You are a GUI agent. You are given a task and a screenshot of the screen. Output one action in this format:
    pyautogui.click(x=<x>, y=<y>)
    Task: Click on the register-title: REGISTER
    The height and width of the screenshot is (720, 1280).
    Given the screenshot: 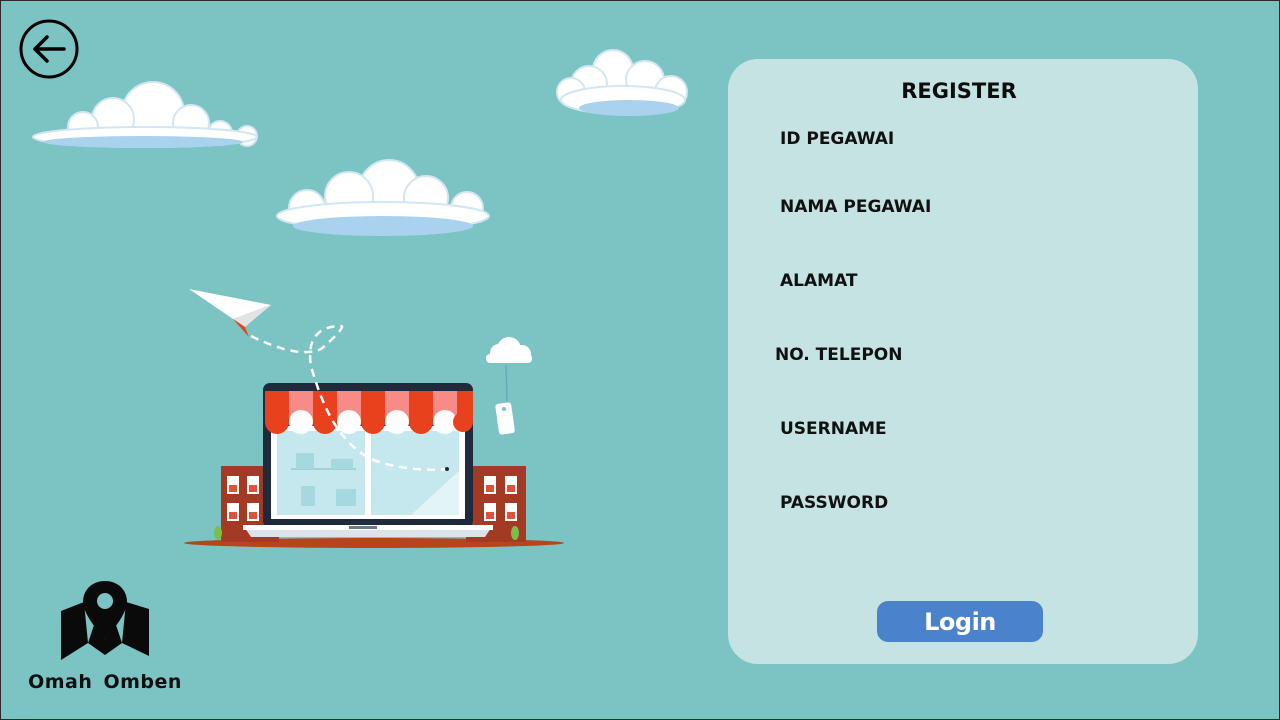 What is the action you would take?
    pyautogui.click(x=959, y=91)
    